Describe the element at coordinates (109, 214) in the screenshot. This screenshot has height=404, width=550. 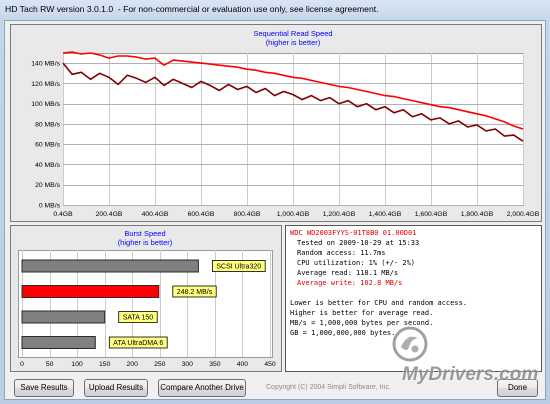
I see `x-tick-label: 200.4GB` at that location.